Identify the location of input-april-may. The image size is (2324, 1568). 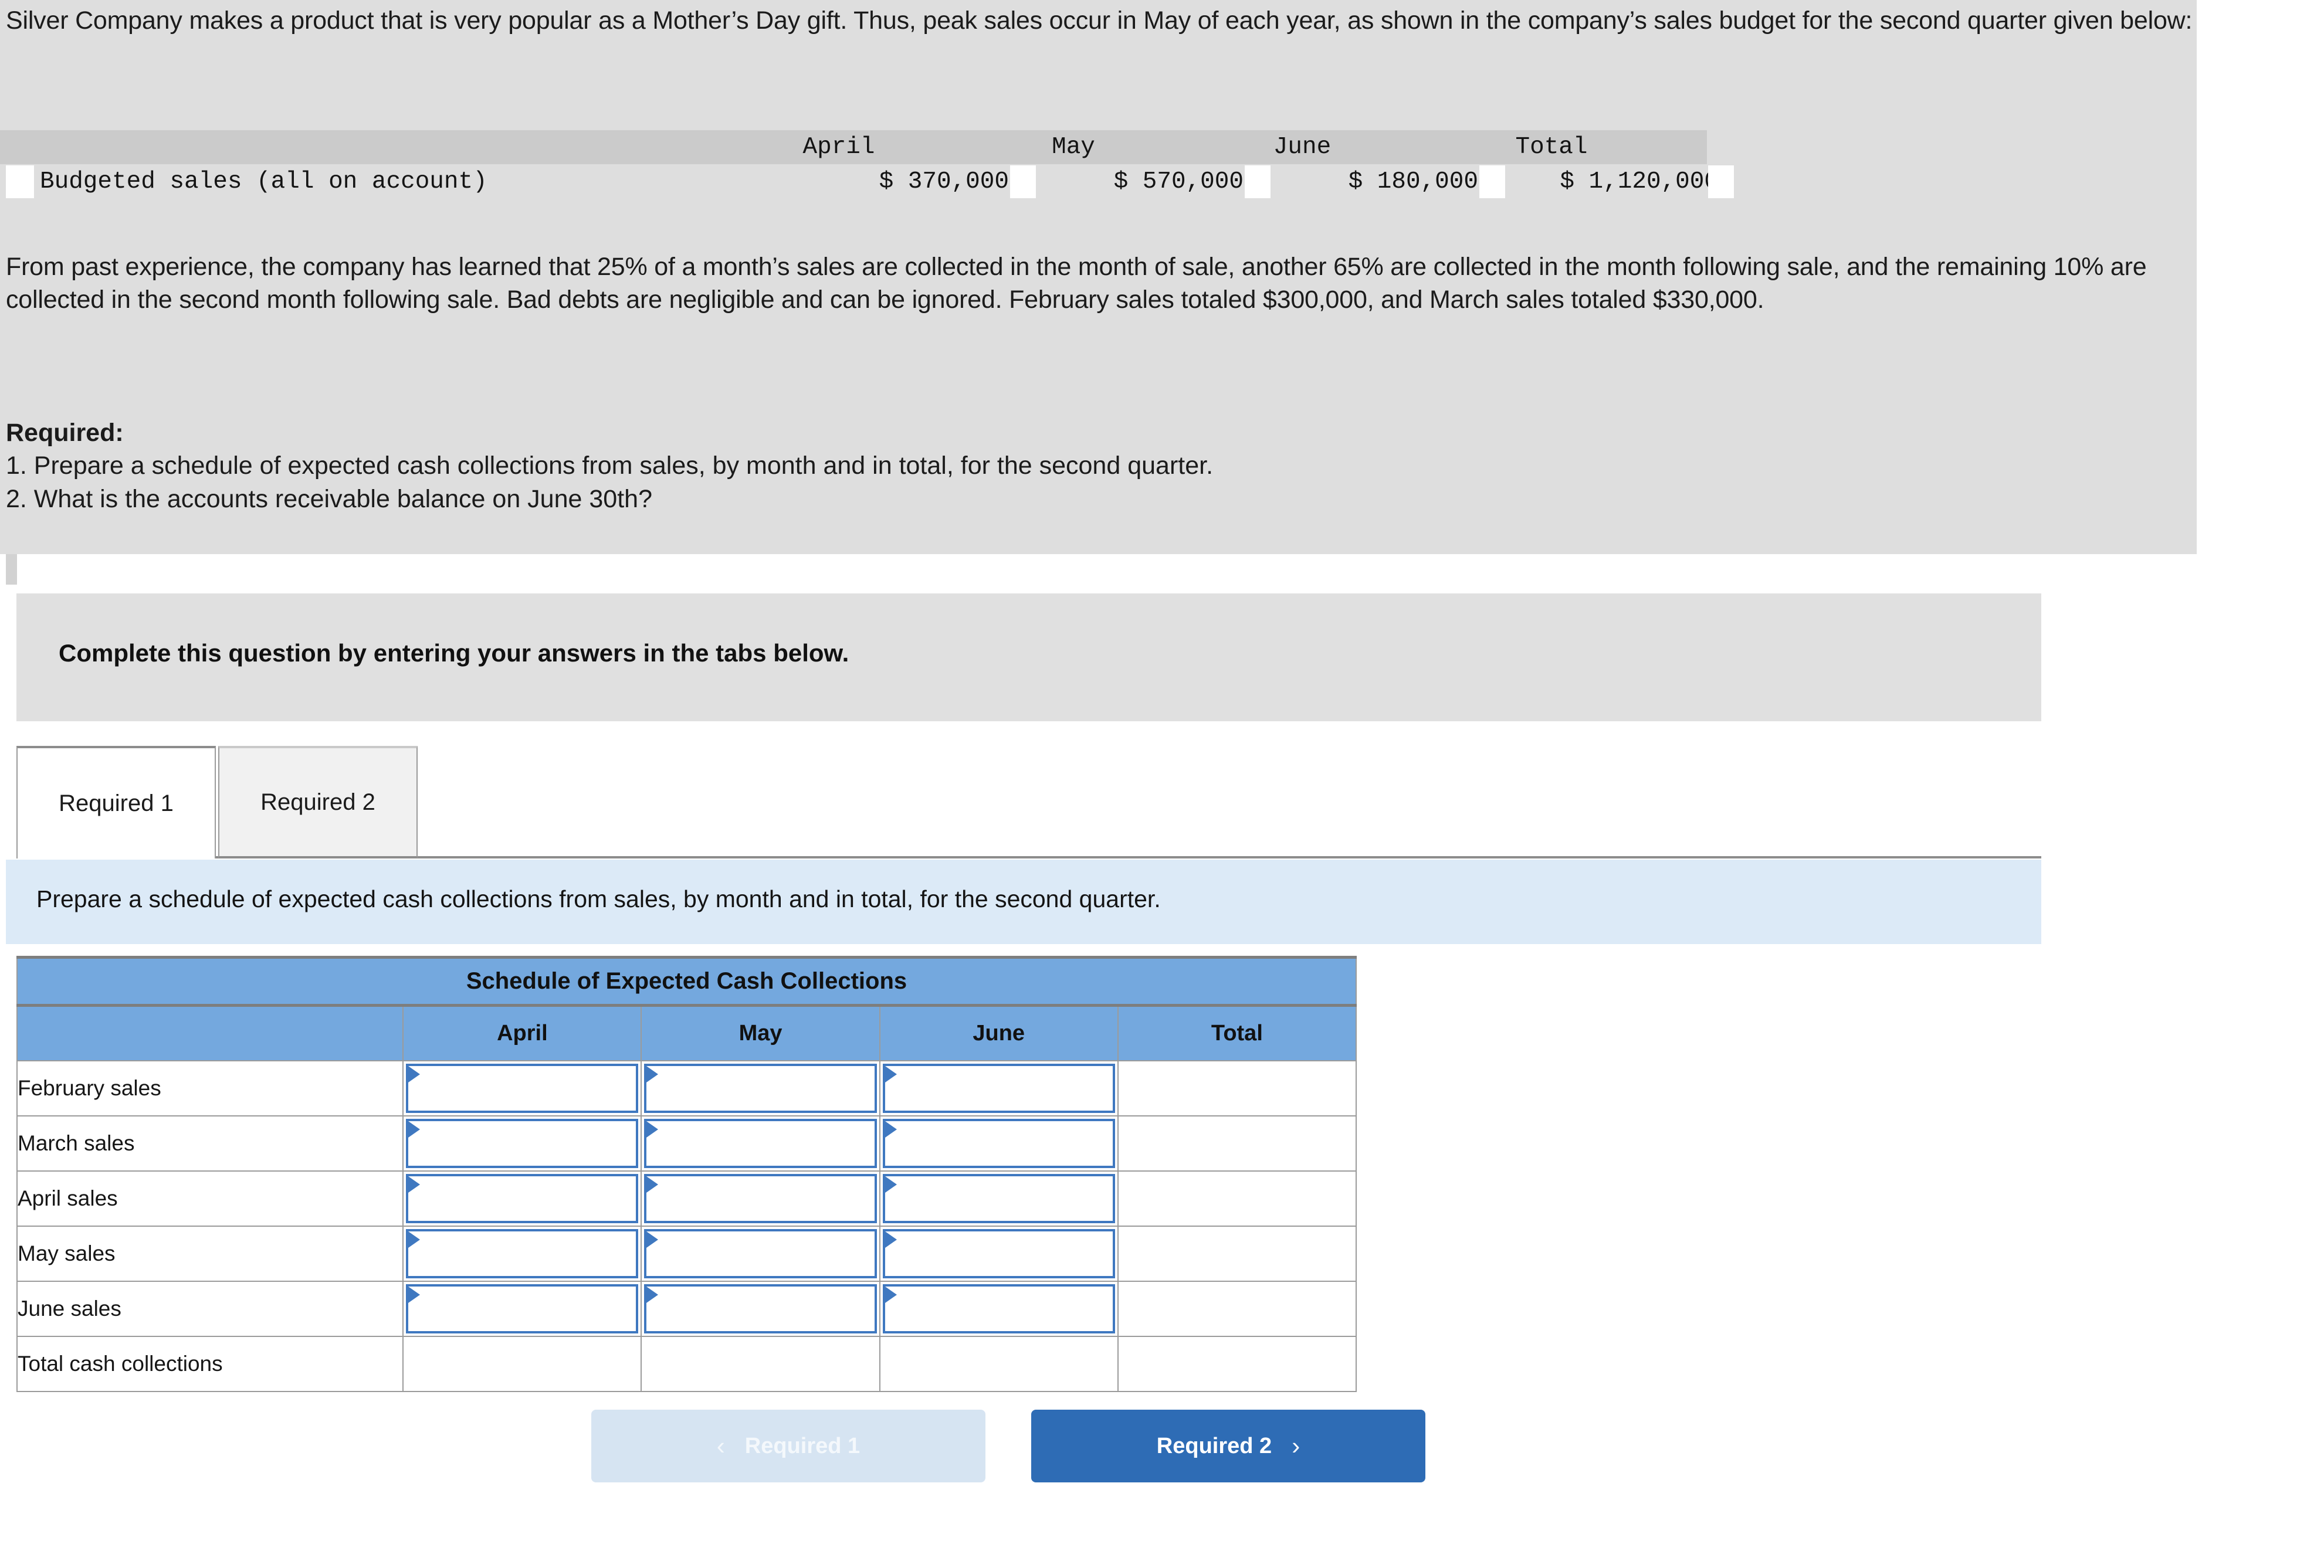
(760, 1198).